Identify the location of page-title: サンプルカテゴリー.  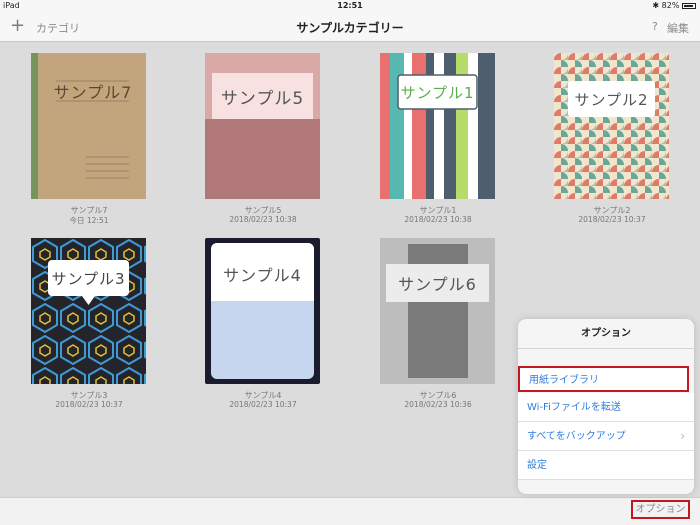
(350, 28).